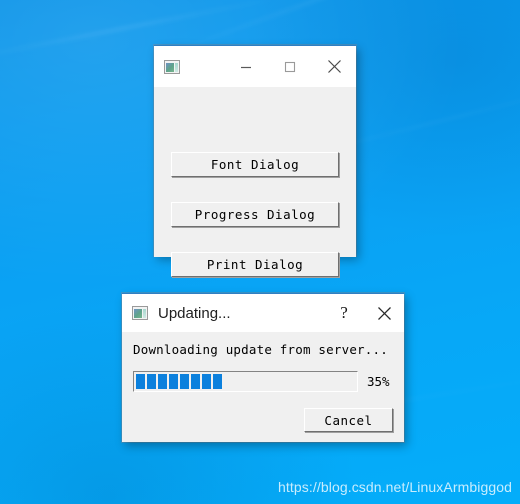 This screenshot has width=520, height=504. I want to click on font-dialog-button: Font Dialog, so click(255, 164).